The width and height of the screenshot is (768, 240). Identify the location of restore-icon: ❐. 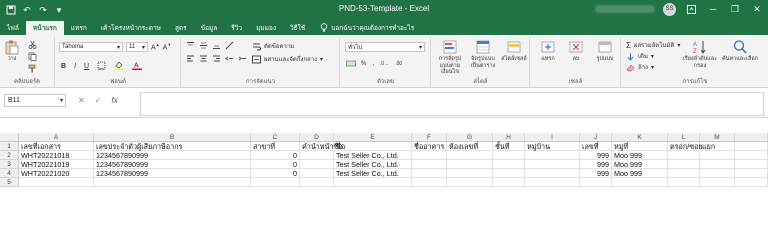
(735, 9).